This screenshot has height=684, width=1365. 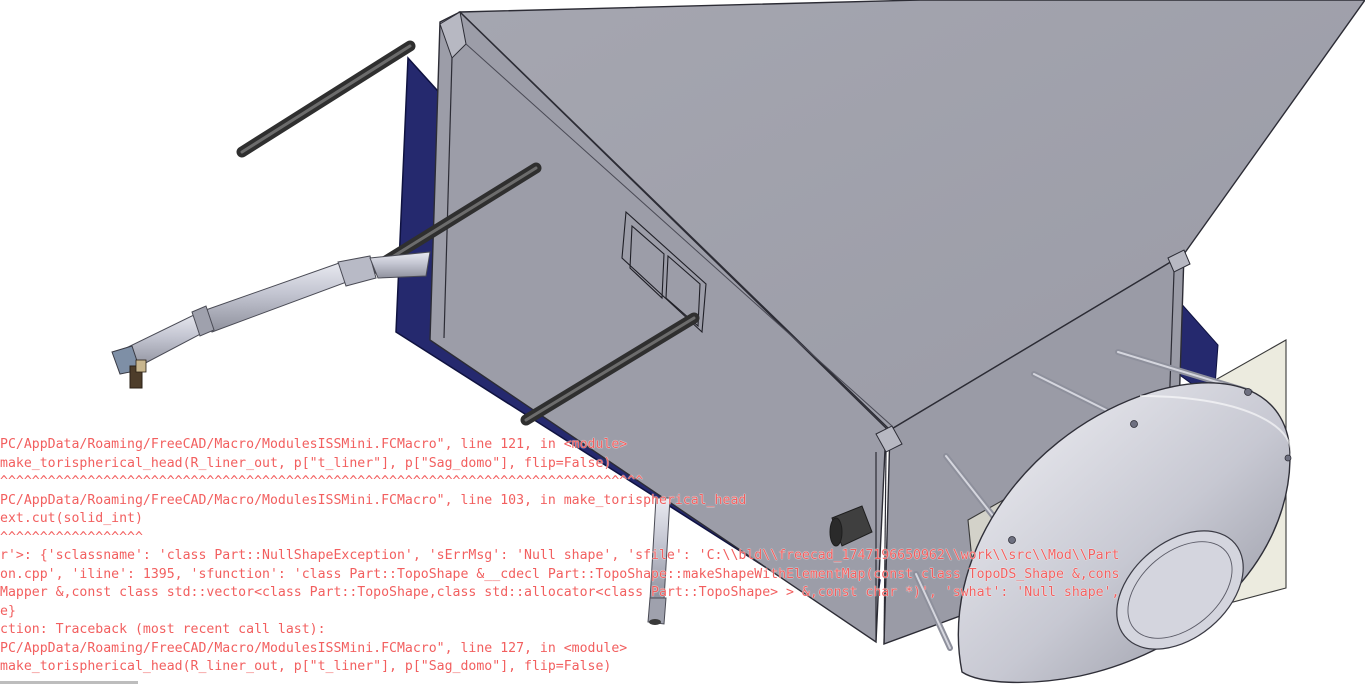 I want to click on robotic-arm, so click(x=271, y=320).